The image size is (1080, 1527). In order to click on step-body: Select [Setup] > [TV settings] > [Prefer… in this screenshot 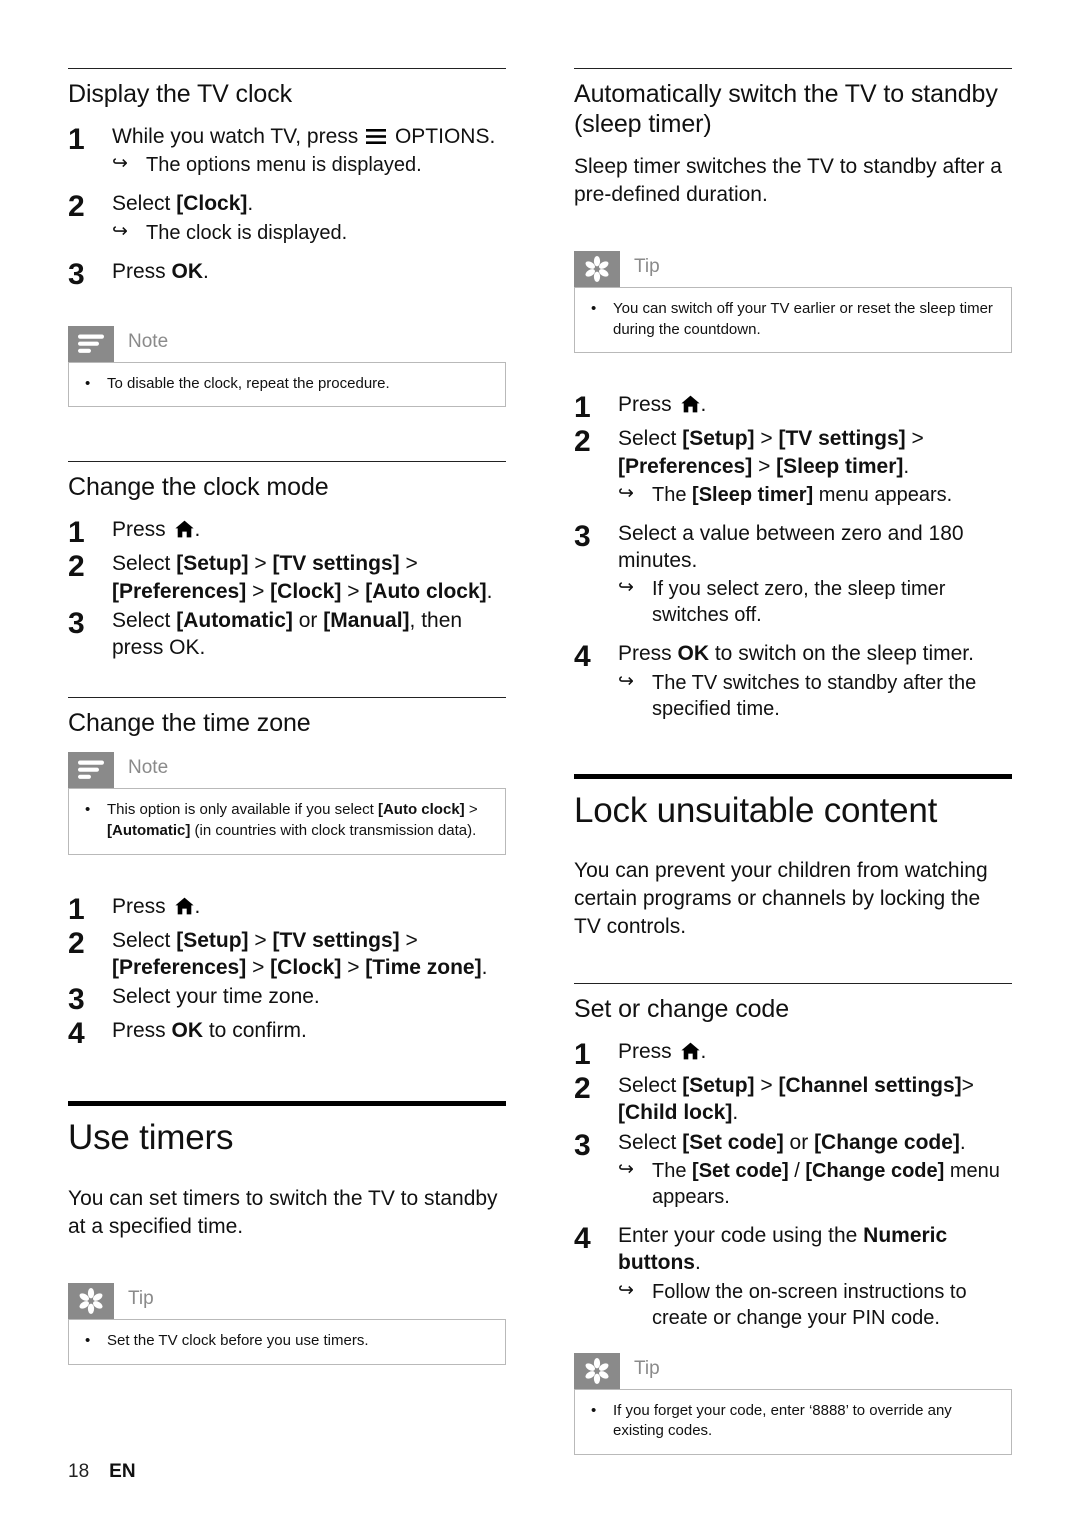, I will do `click(815, 466)`.